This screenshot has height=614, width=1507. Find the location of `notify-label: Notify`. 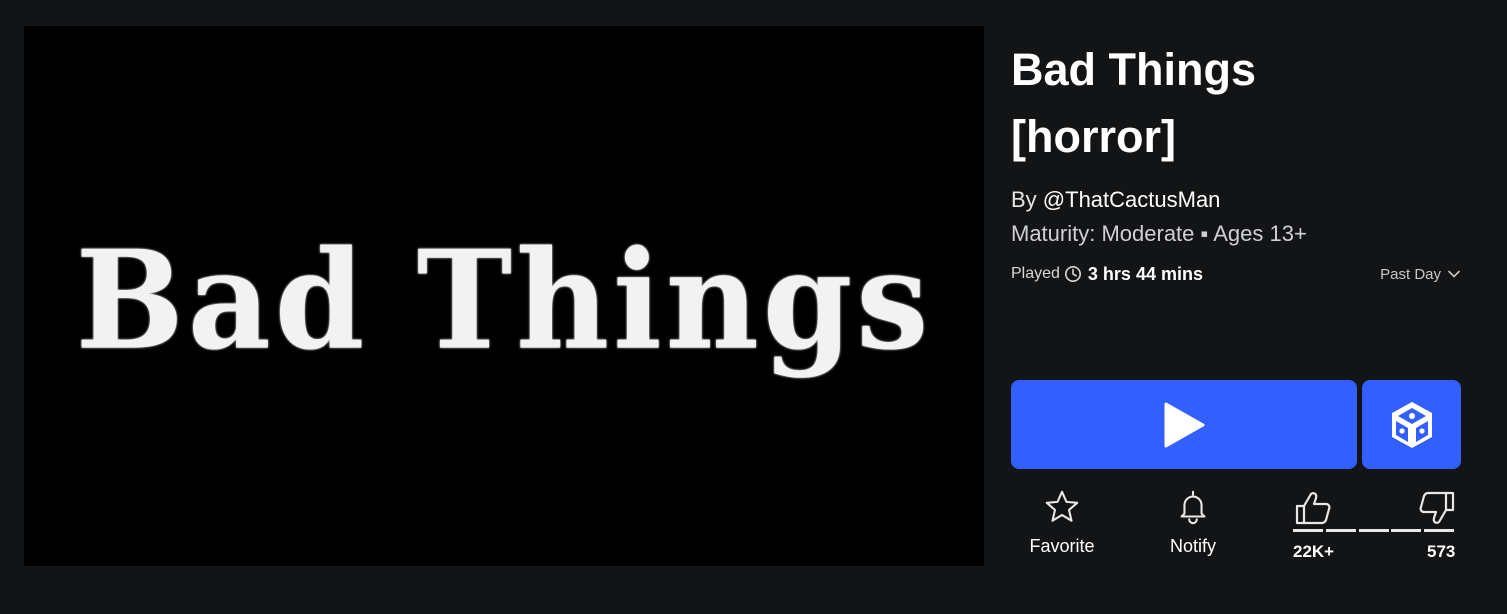

notify-label: Notify is located at coordinates (1192, 546).